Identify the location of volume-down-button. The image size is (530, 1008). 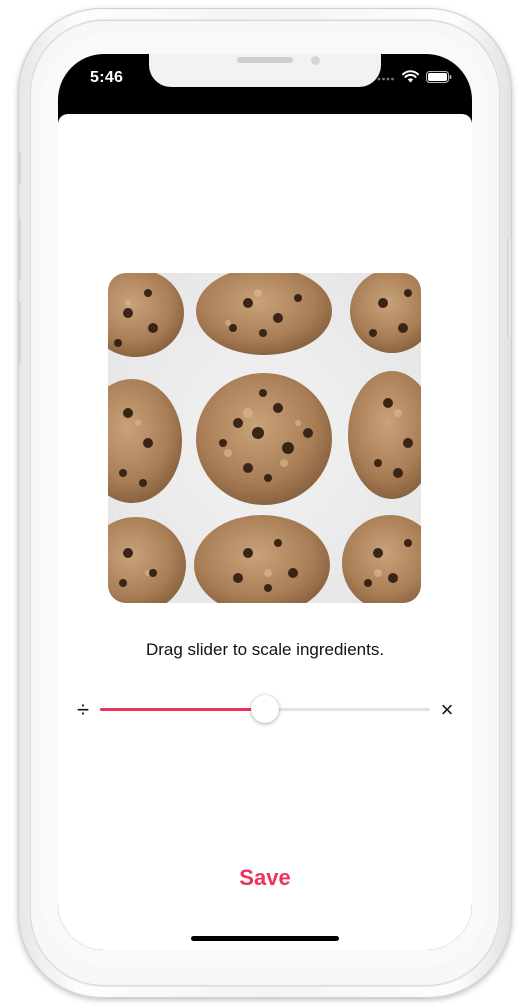
(21, 333).